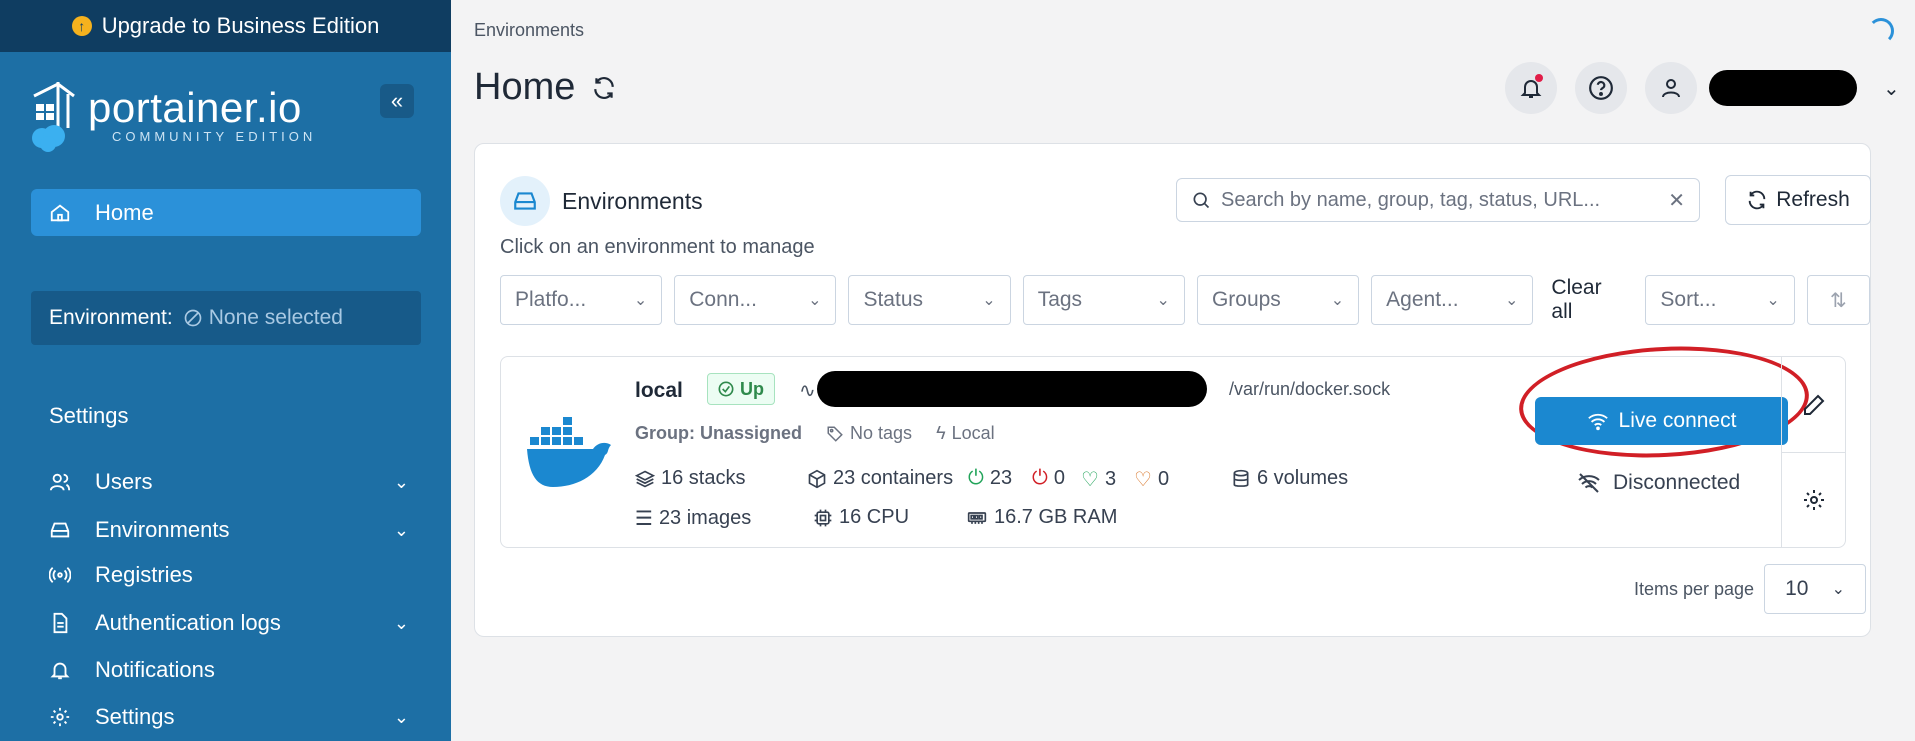  Describe the element at coordinates (815, 433) in the screenshot. I see `environment-meta: Group: Unassigned No tags ϟ Local` at that location.